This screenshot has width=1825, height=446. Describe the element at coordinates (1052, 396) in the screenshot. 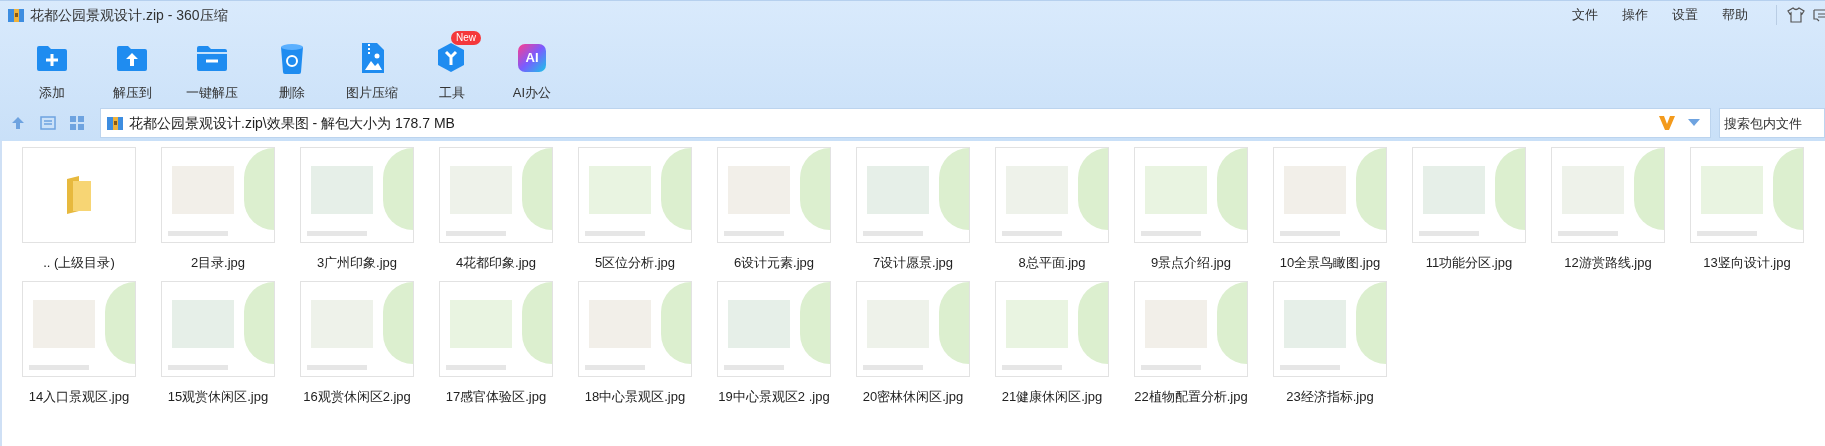

I see `file-name: 21健康休闲区.jpg` at that location.